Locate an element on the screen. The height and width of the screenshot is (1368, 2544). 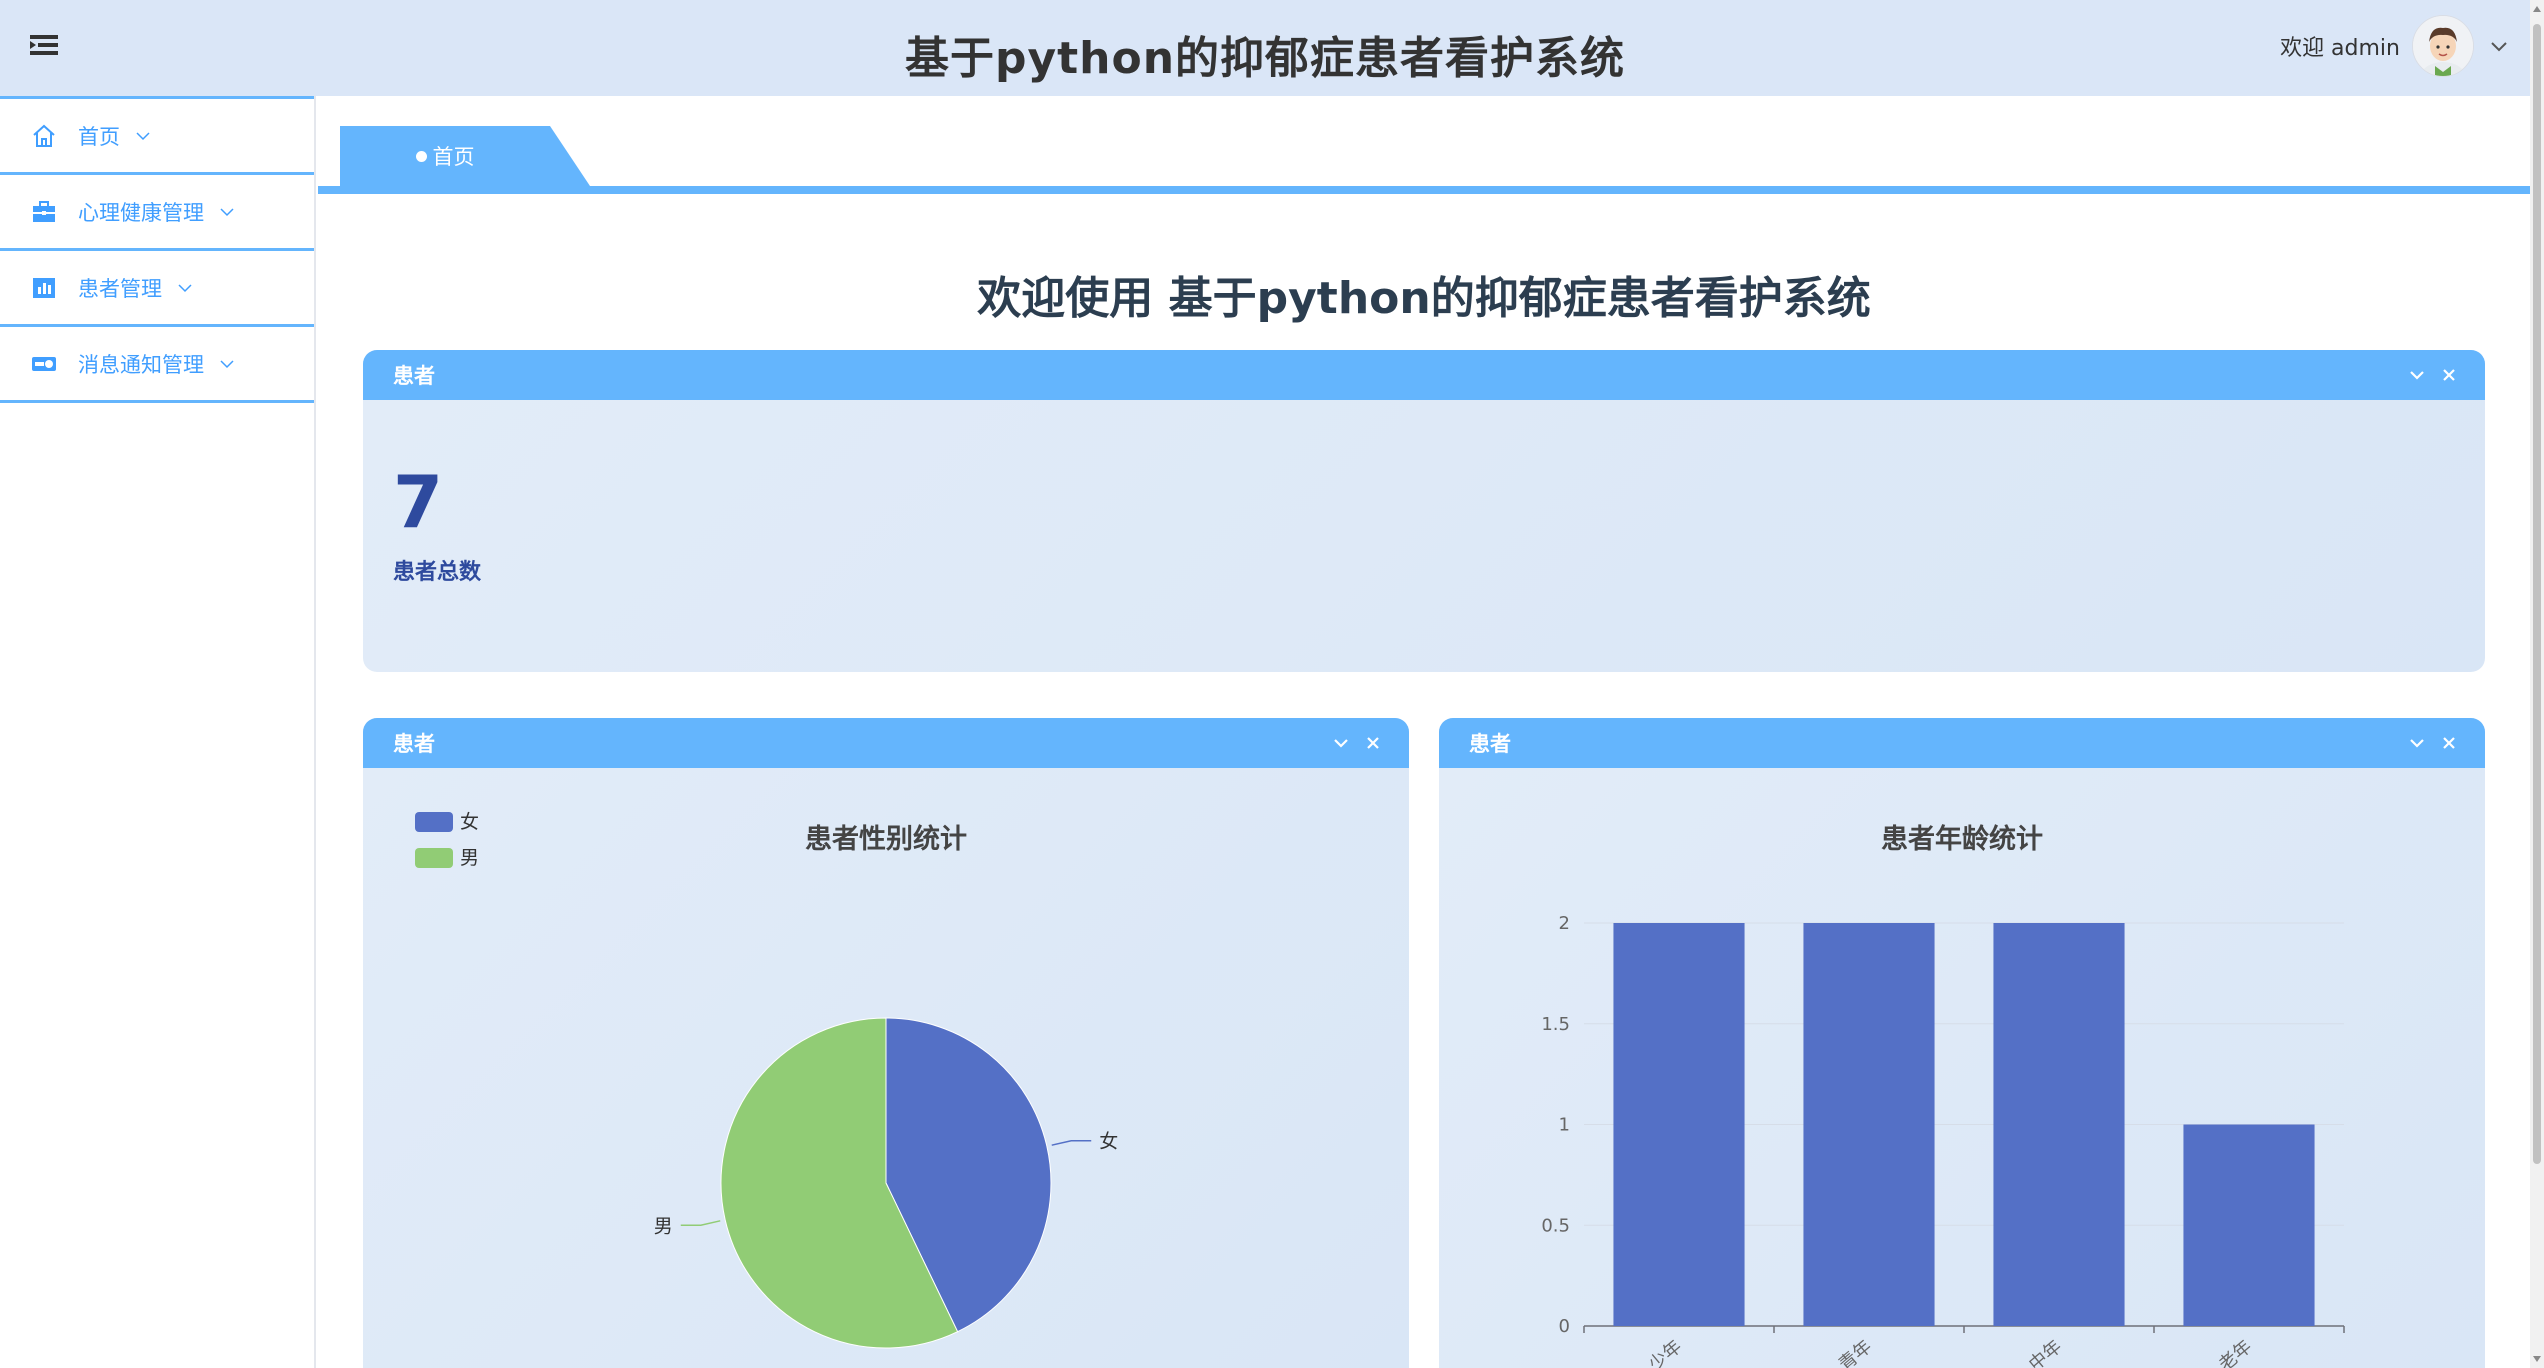
y-tick-label: 1 is located at coordinates (1564, 1125).